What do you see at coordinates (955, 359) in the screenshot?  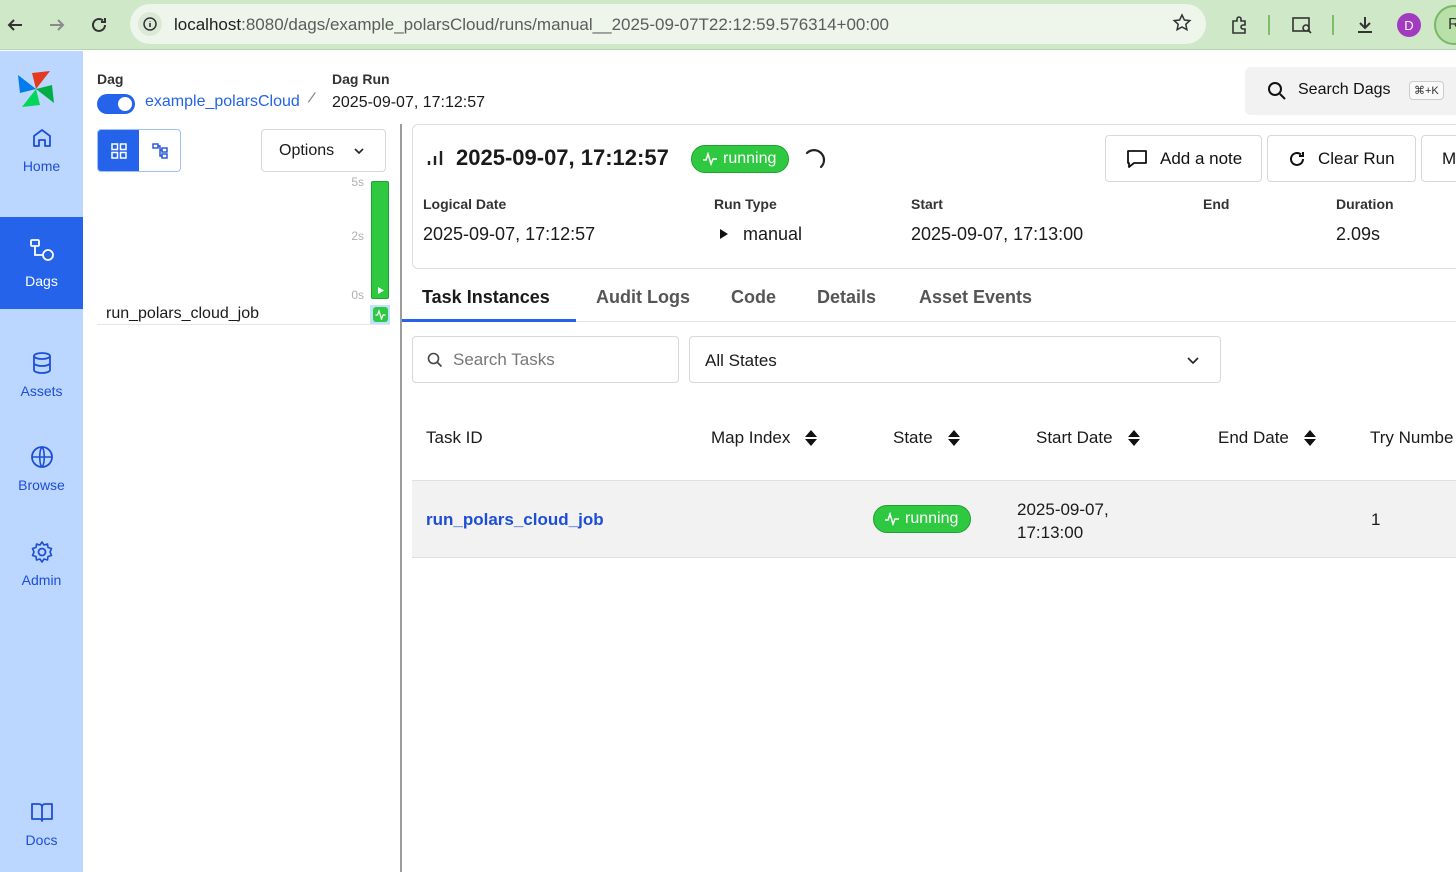 I see `state-filter-select: All States` at bounding box center [955, 359].